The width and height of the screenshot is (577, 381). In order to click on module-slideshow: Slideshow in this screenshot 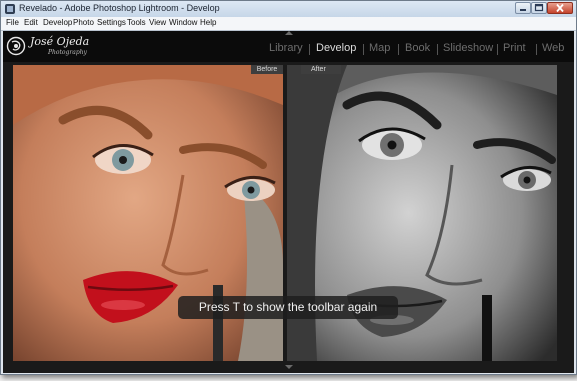, I will do `click(468, 48)`.